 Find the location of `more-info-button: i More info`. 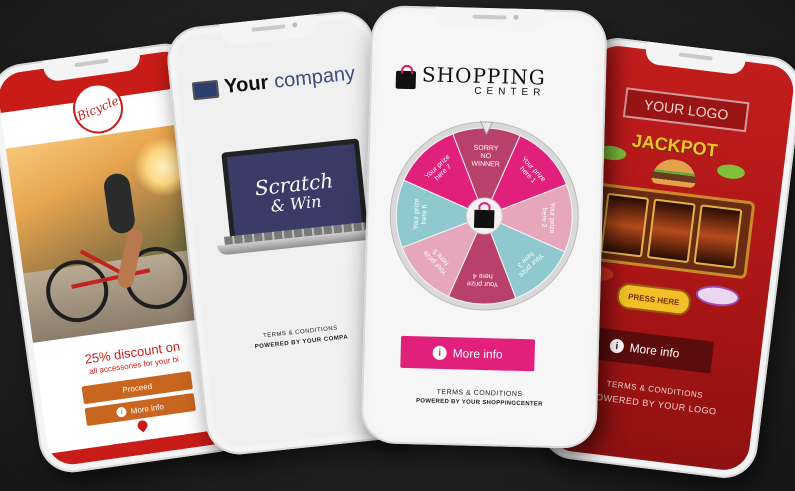

more-info-button: i More info is located at coordinates (468, 353).